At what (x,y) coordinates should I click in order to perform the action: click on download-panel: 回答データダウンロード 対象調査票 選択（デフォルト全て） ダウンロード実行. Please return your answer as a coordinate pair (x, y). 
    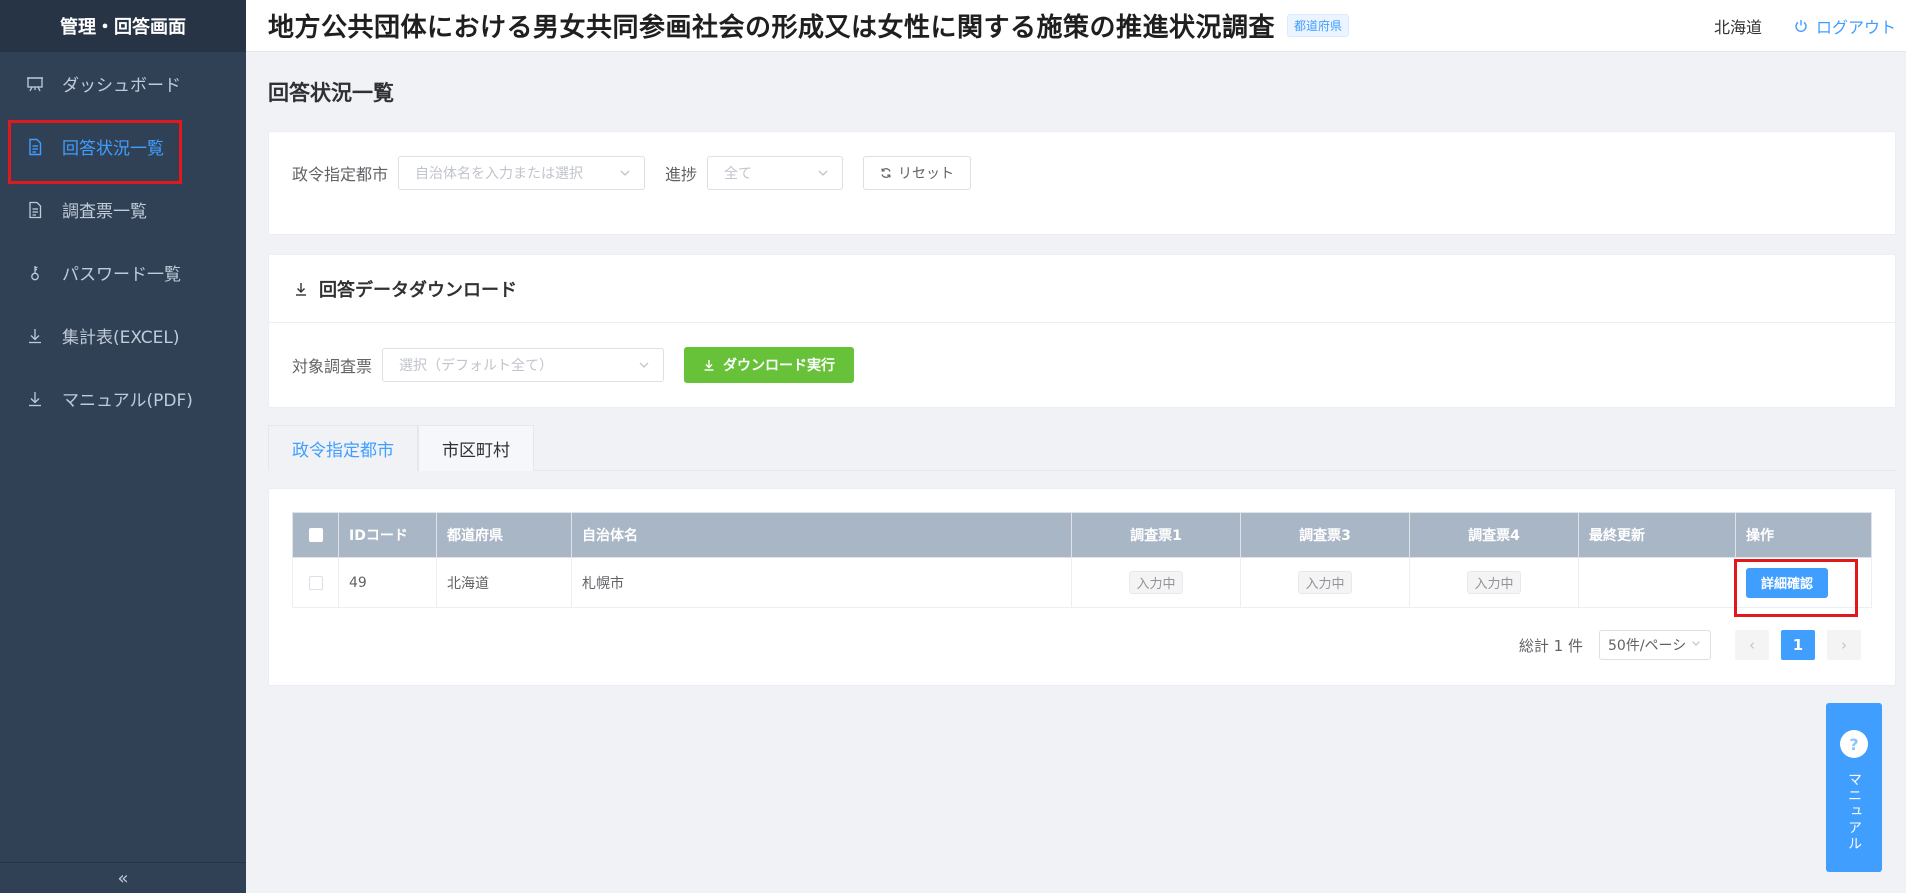
    Looking at the image, I should click on (1082, 331).